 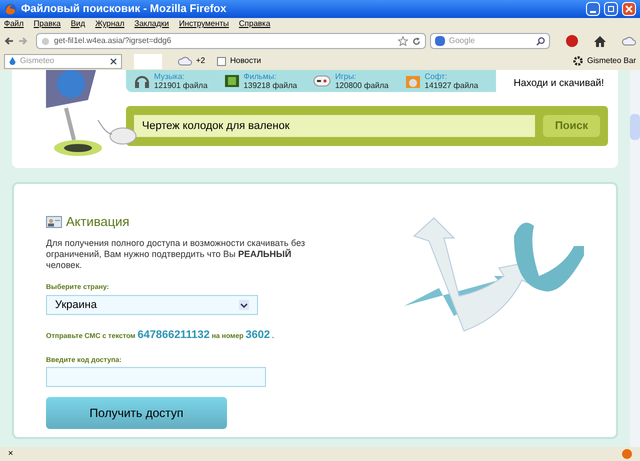 What do you see at coordinates (593, 9) in the screenshot?
I see `minimize-button` at bounding box center [593, 9].